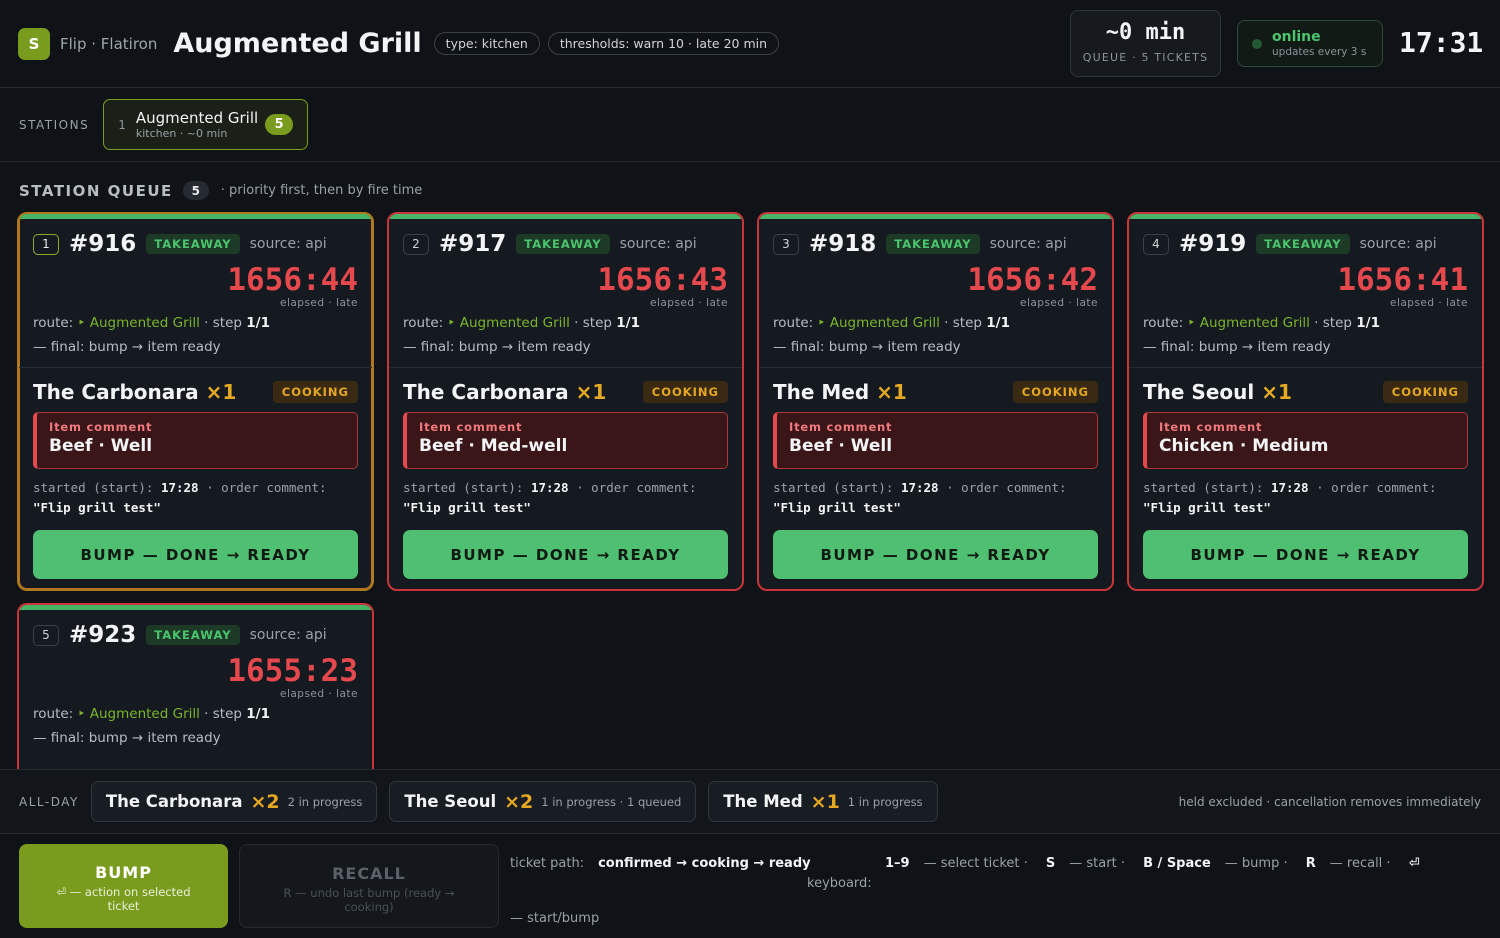  I want to click on ticket-index: 3, so click(786, 244).